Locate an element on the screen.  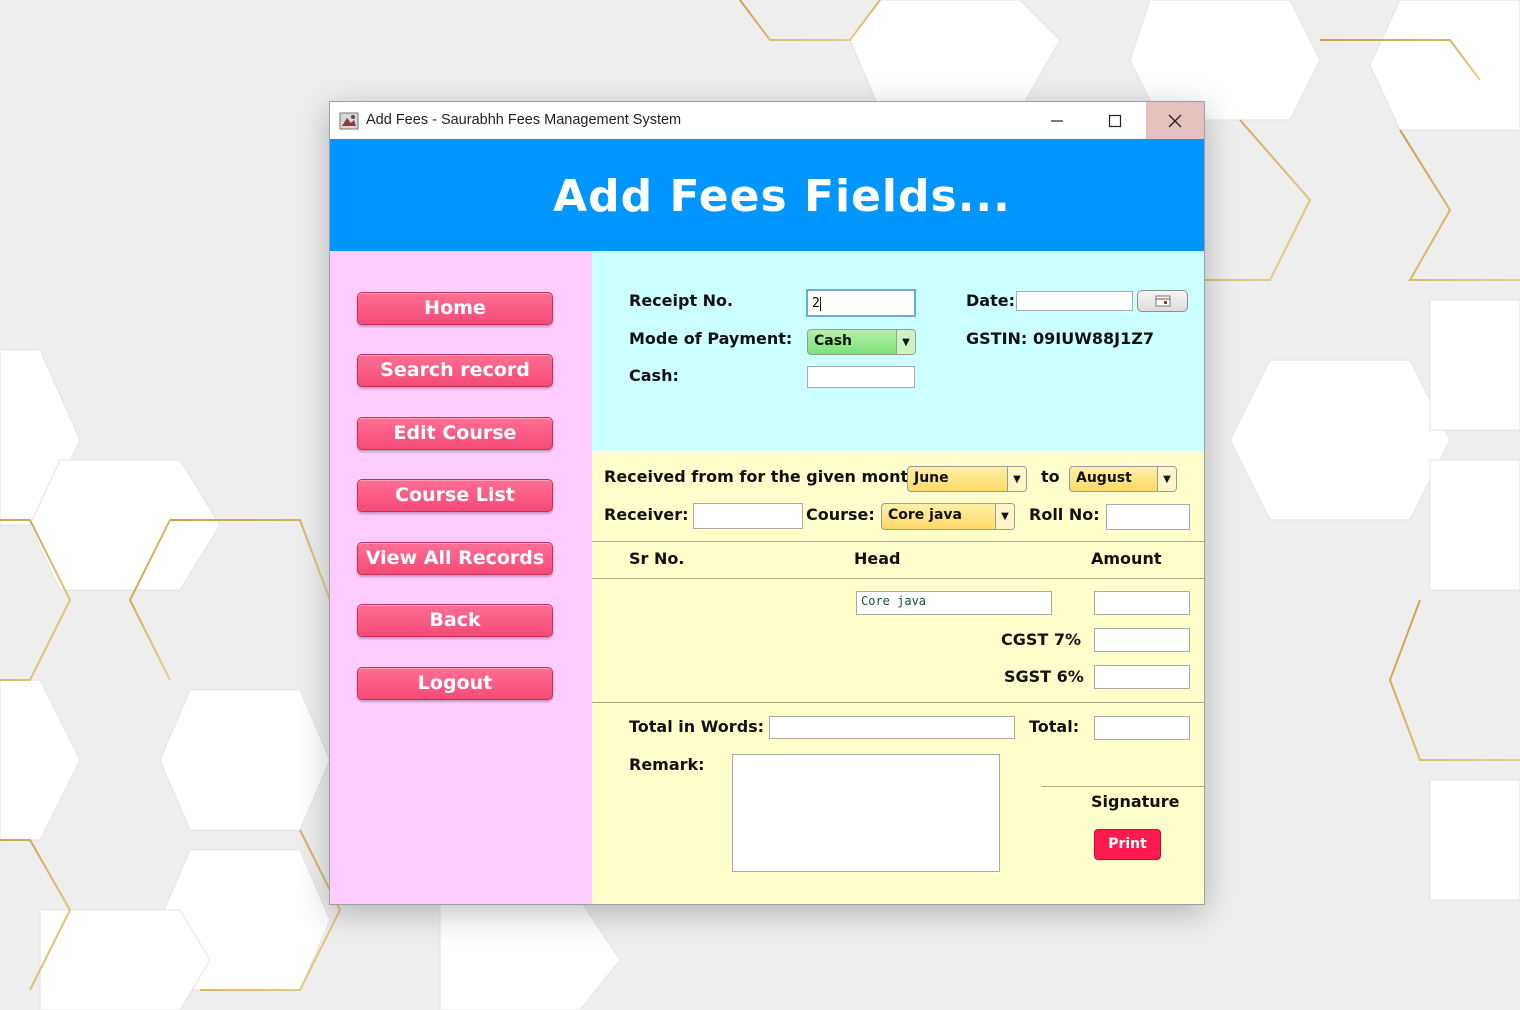
calendar-icon is located at coordinates (1162, 301).